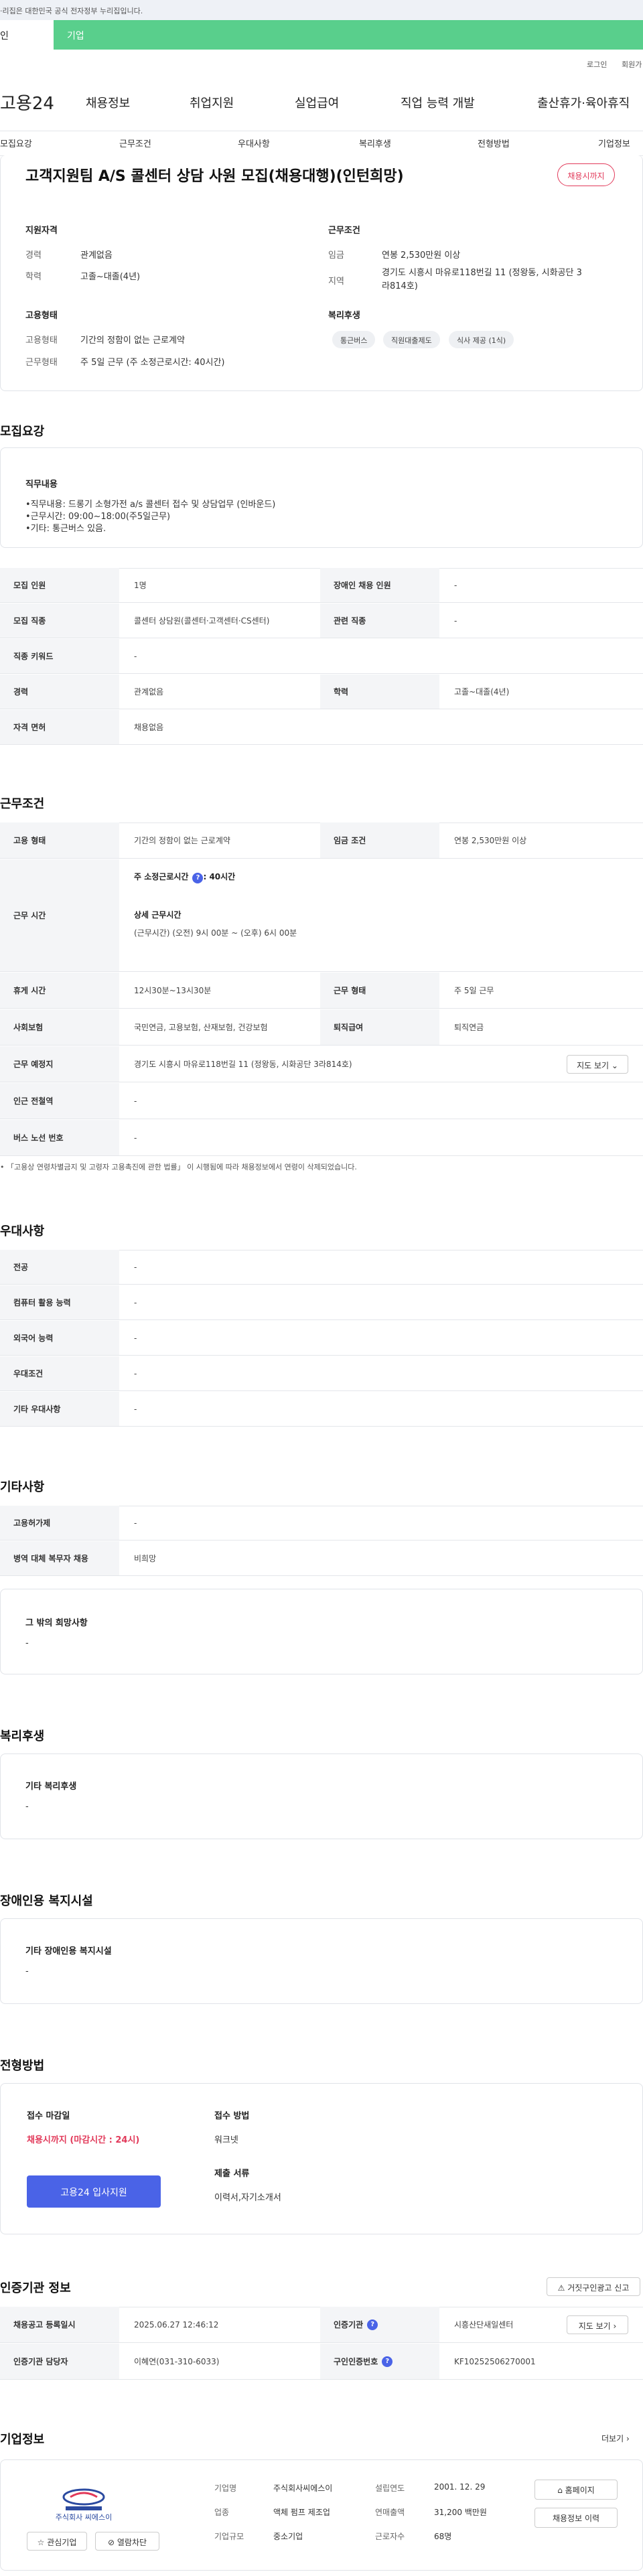 The width and height of the screenshot is (643, 2576). What do you see at coordinates (83, 2140) in the screenshot?
I see `deadline-value: 채용시까지 (마감시간 : 24시)` at bounding box center [83, 2140].